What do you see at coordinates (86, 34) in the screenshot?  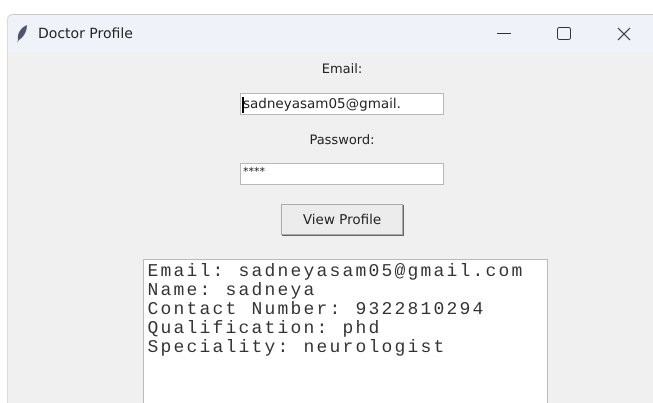 I see `window-title: Doctor Profile` at bounding box center [86, 34].